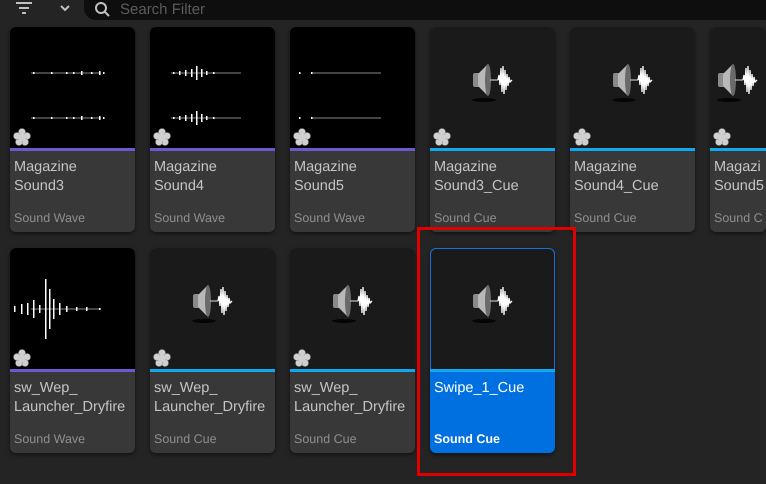 This screenshot has width=766, height=484. What do you see at coordinates (617, 186) in the screenshot?
I see `asset-name: Sound4_Cue` at bounding box center [617, 186].